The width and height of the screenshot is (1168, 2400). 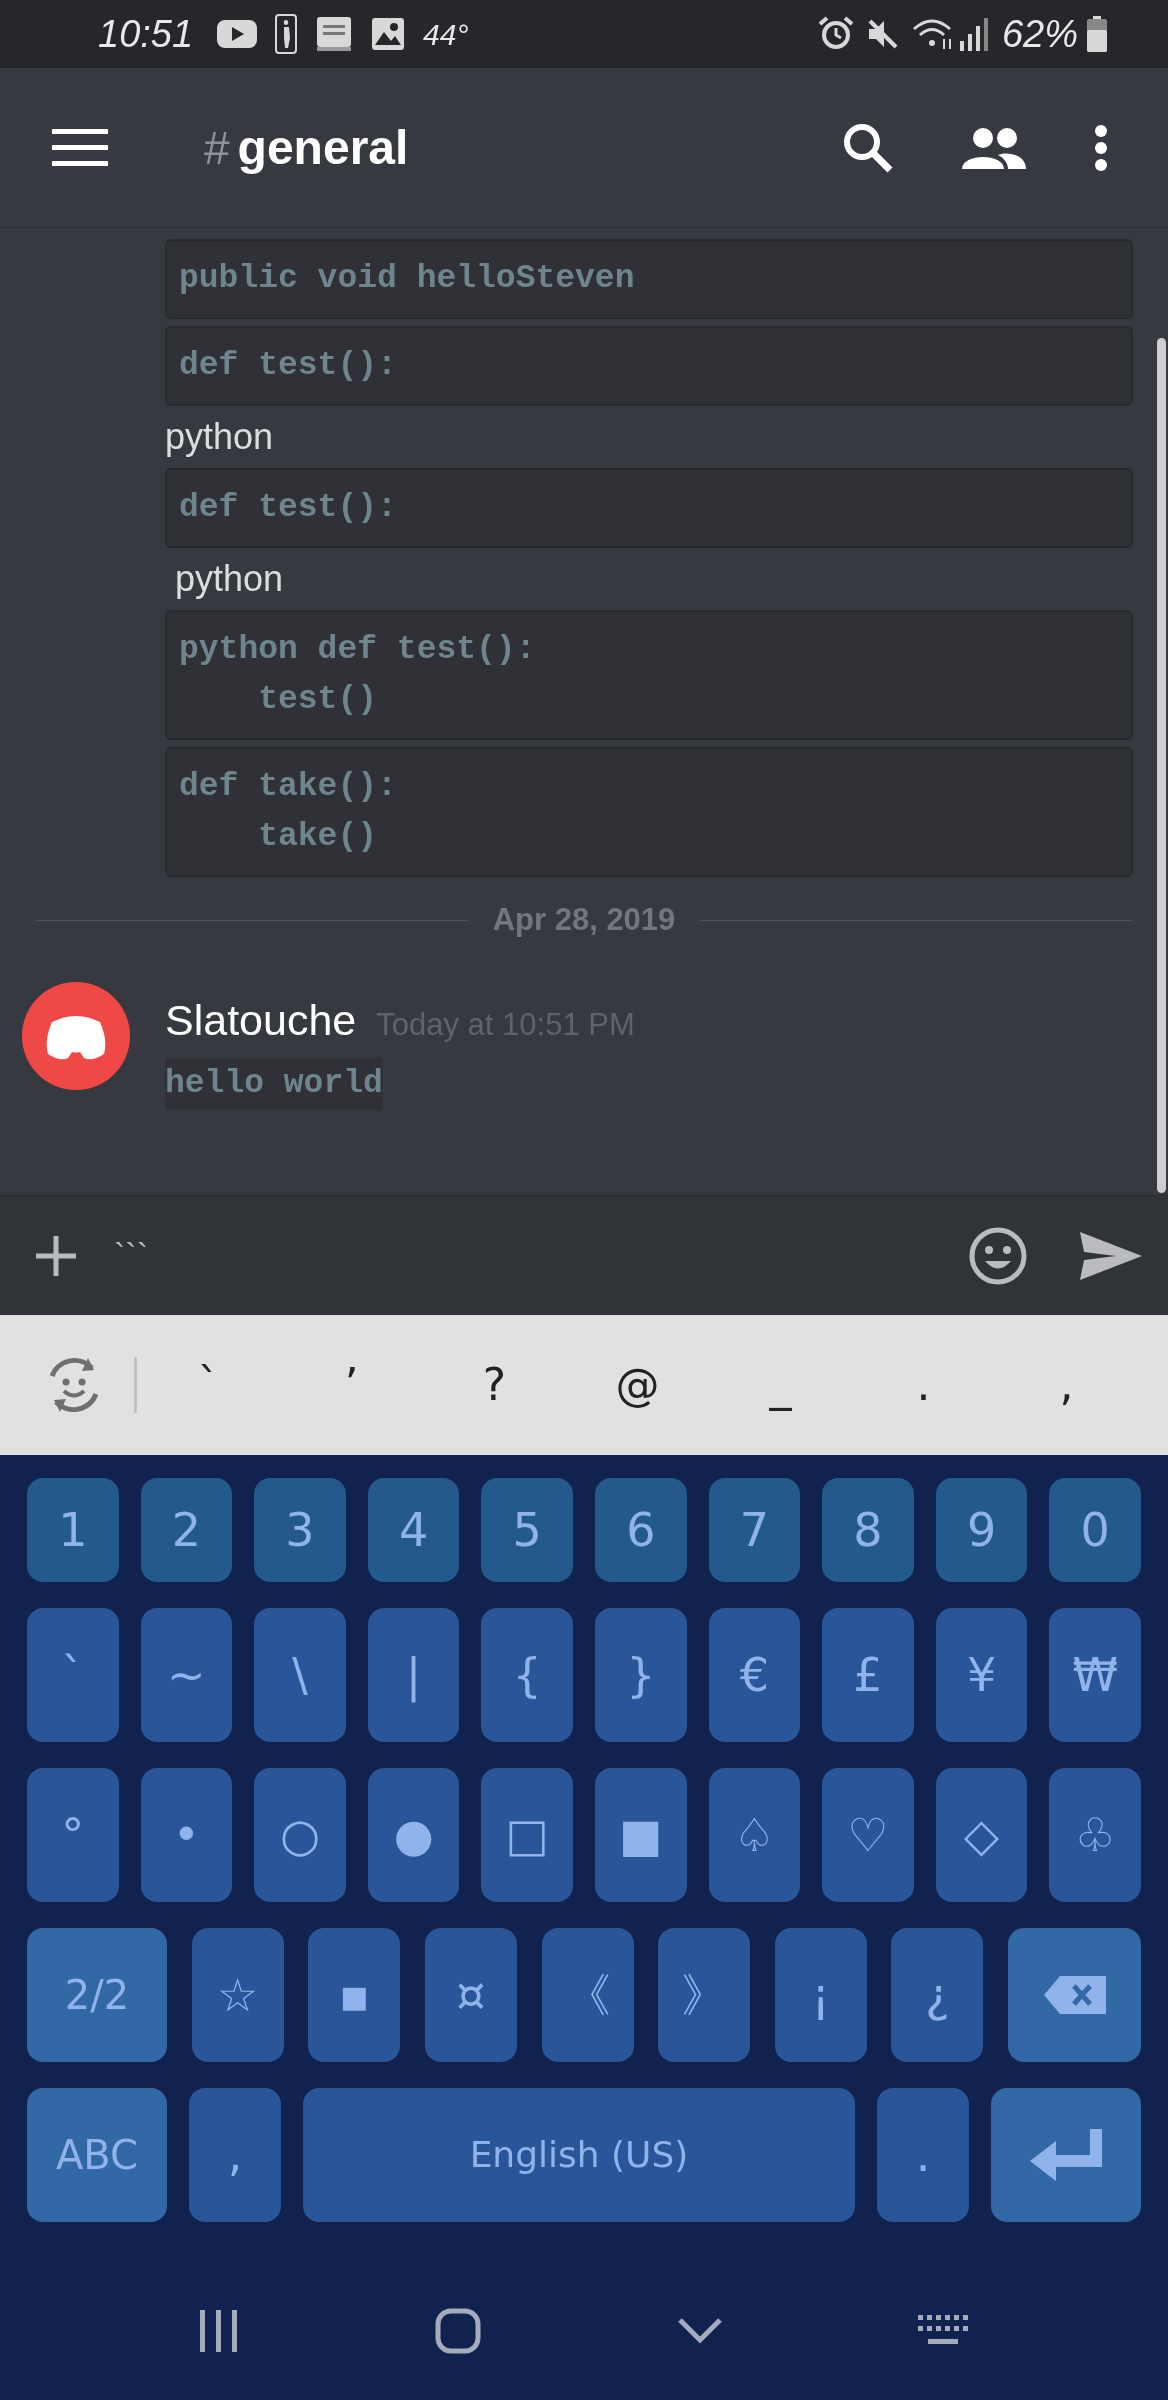 I want to click on plus-icon, so click(x=56, y=1255).